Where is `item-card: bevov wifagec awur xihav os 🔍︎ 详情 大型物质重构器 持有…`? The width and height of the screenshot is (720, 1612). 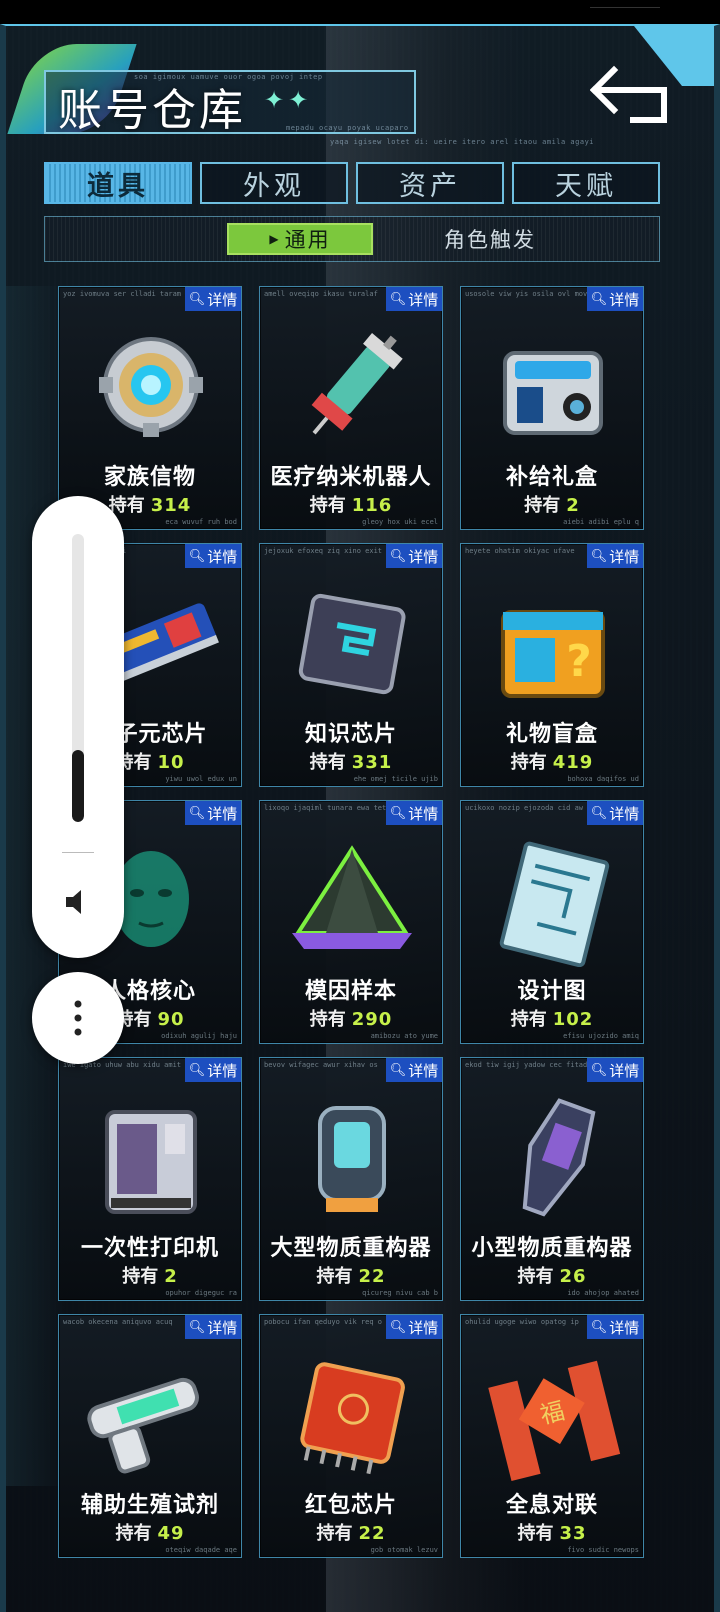 item-card: bevov wifagec awur xihav os 🔍︎ 详情 大型物质重构器 持有… is located at coordinates (351, 1179).